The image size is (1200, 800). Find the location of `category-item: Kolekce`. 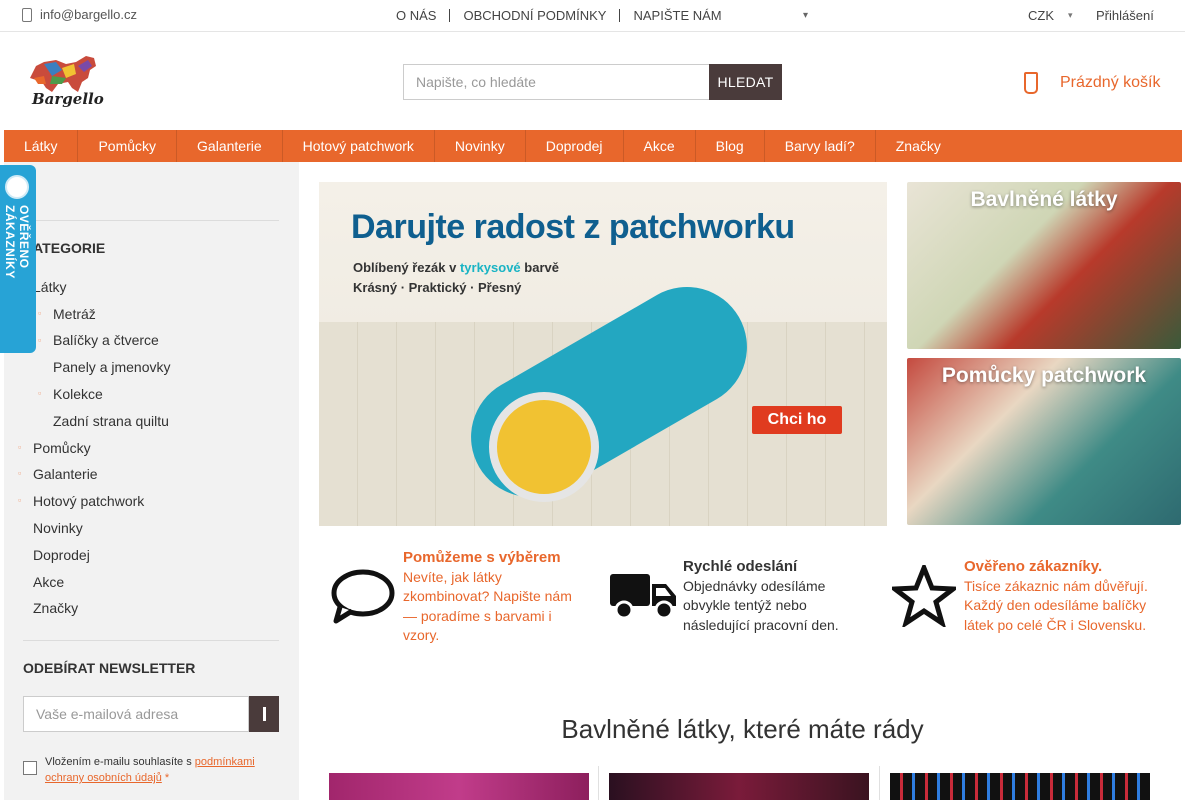

category-item: Kolekce is located at coordinates (78, 394).